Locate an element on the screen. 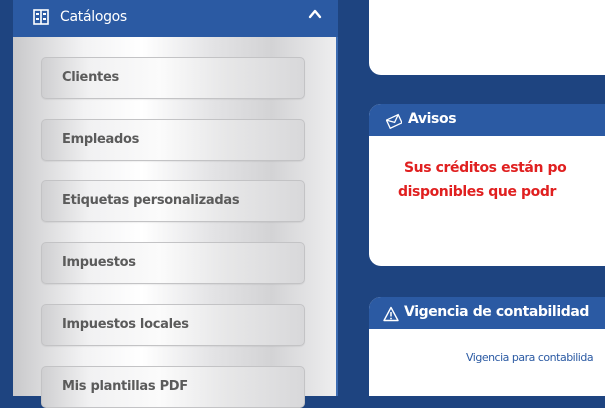 The image size is (605, 408). avisos-title: Avisos is located at coordinates (432, 119).